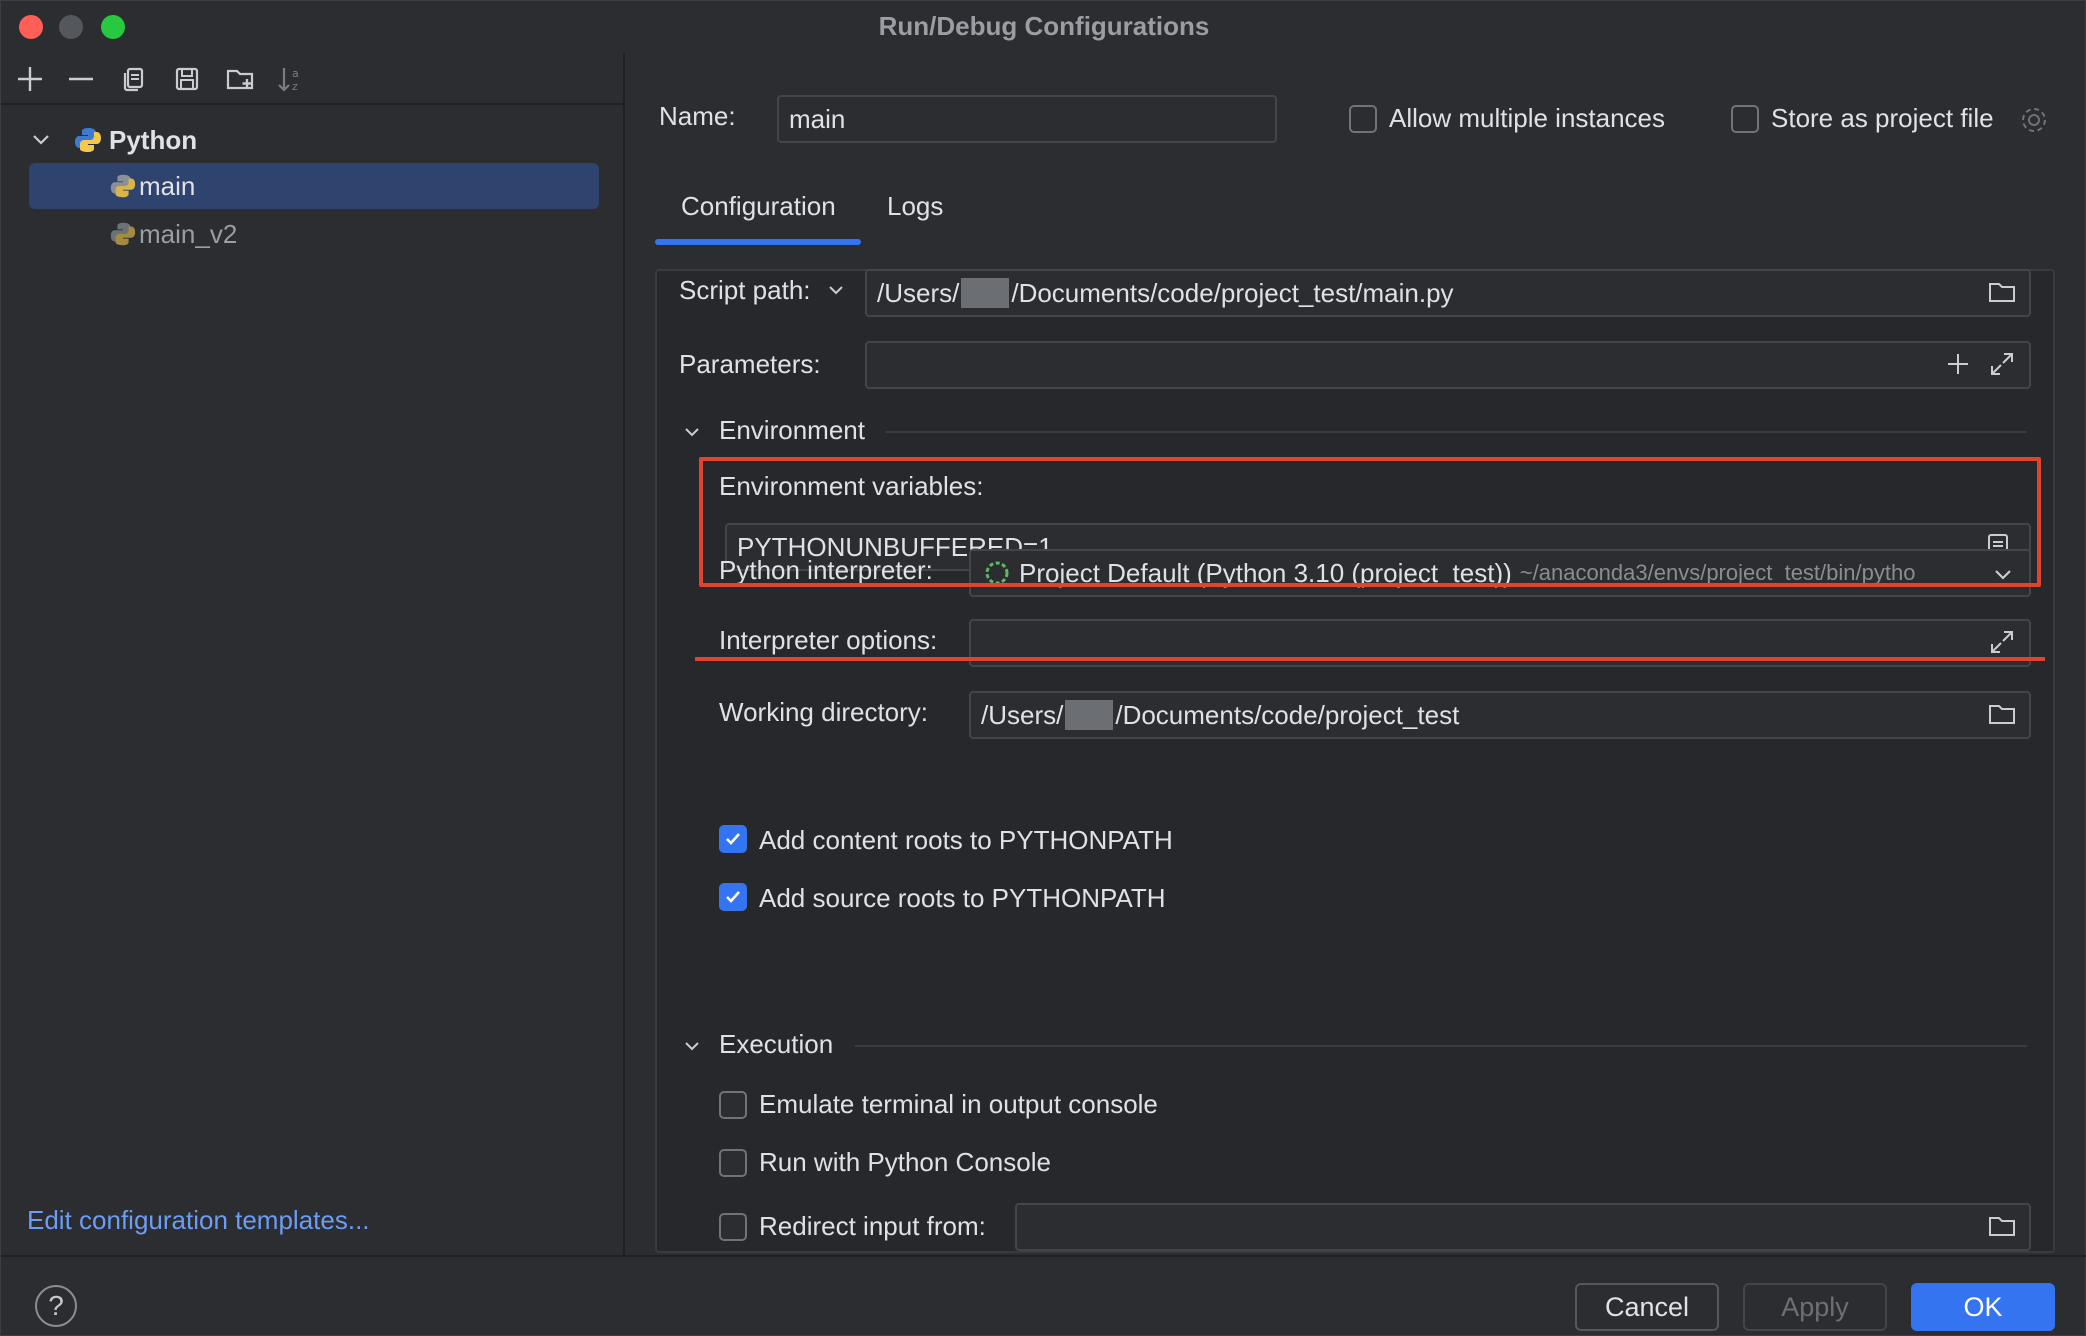 Image resolution: width=2086 pixels, height=1336 pixels. I want to click on redirect-input-label: Redirect input from:, so click(872, 1226).